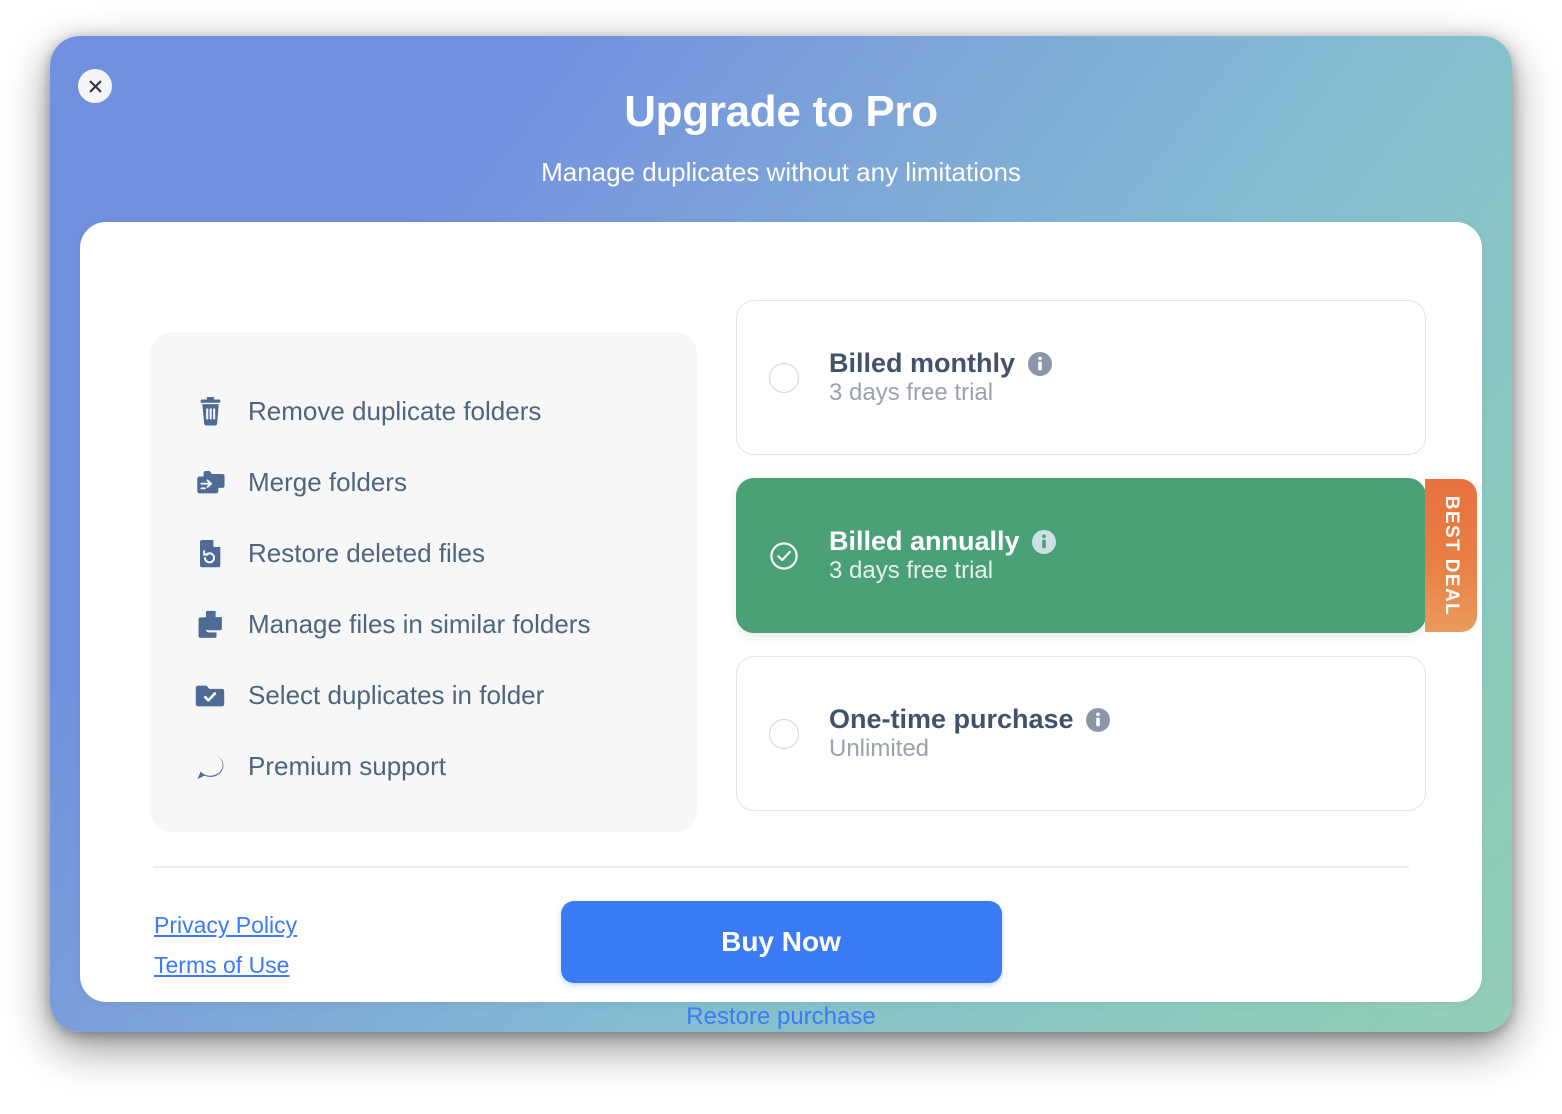  Describe the element at coordinates (784, 556) in the screenshot. I see `radio-checked-icon` at that location.